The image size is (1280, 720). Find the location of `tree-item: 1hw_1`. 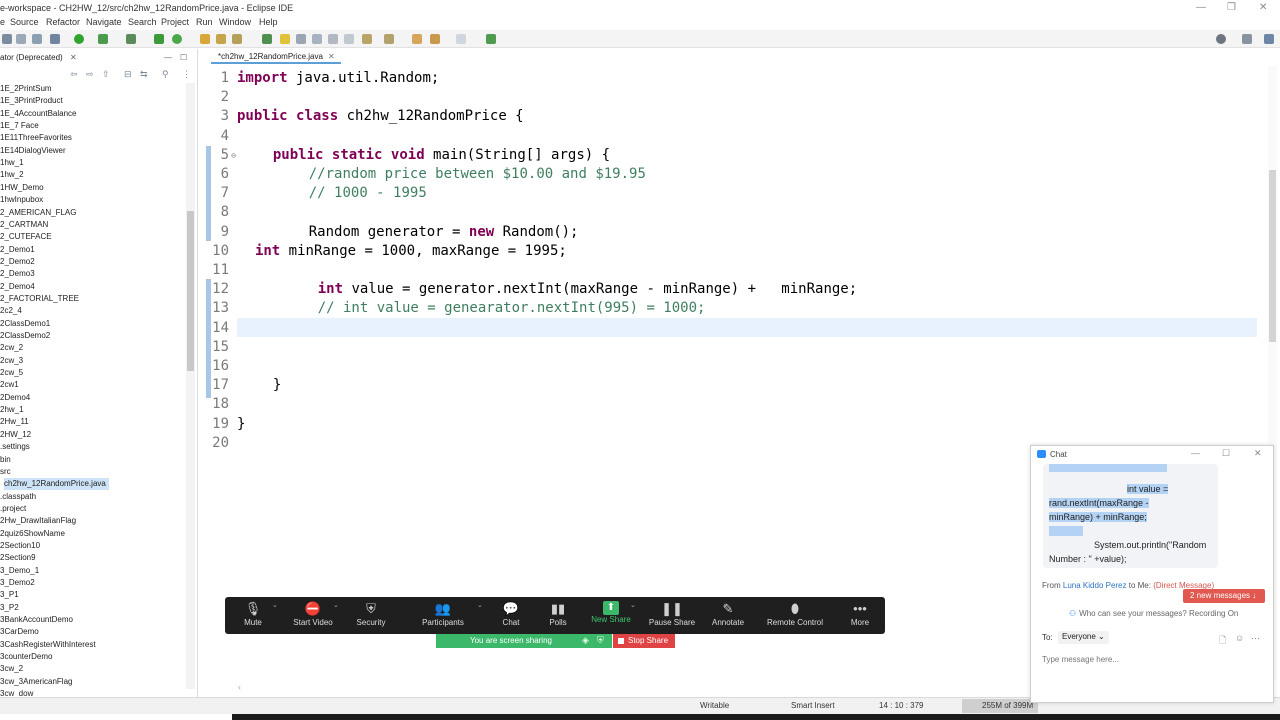

tree-item: 1hw_1 is located at coordinates (12, 163).